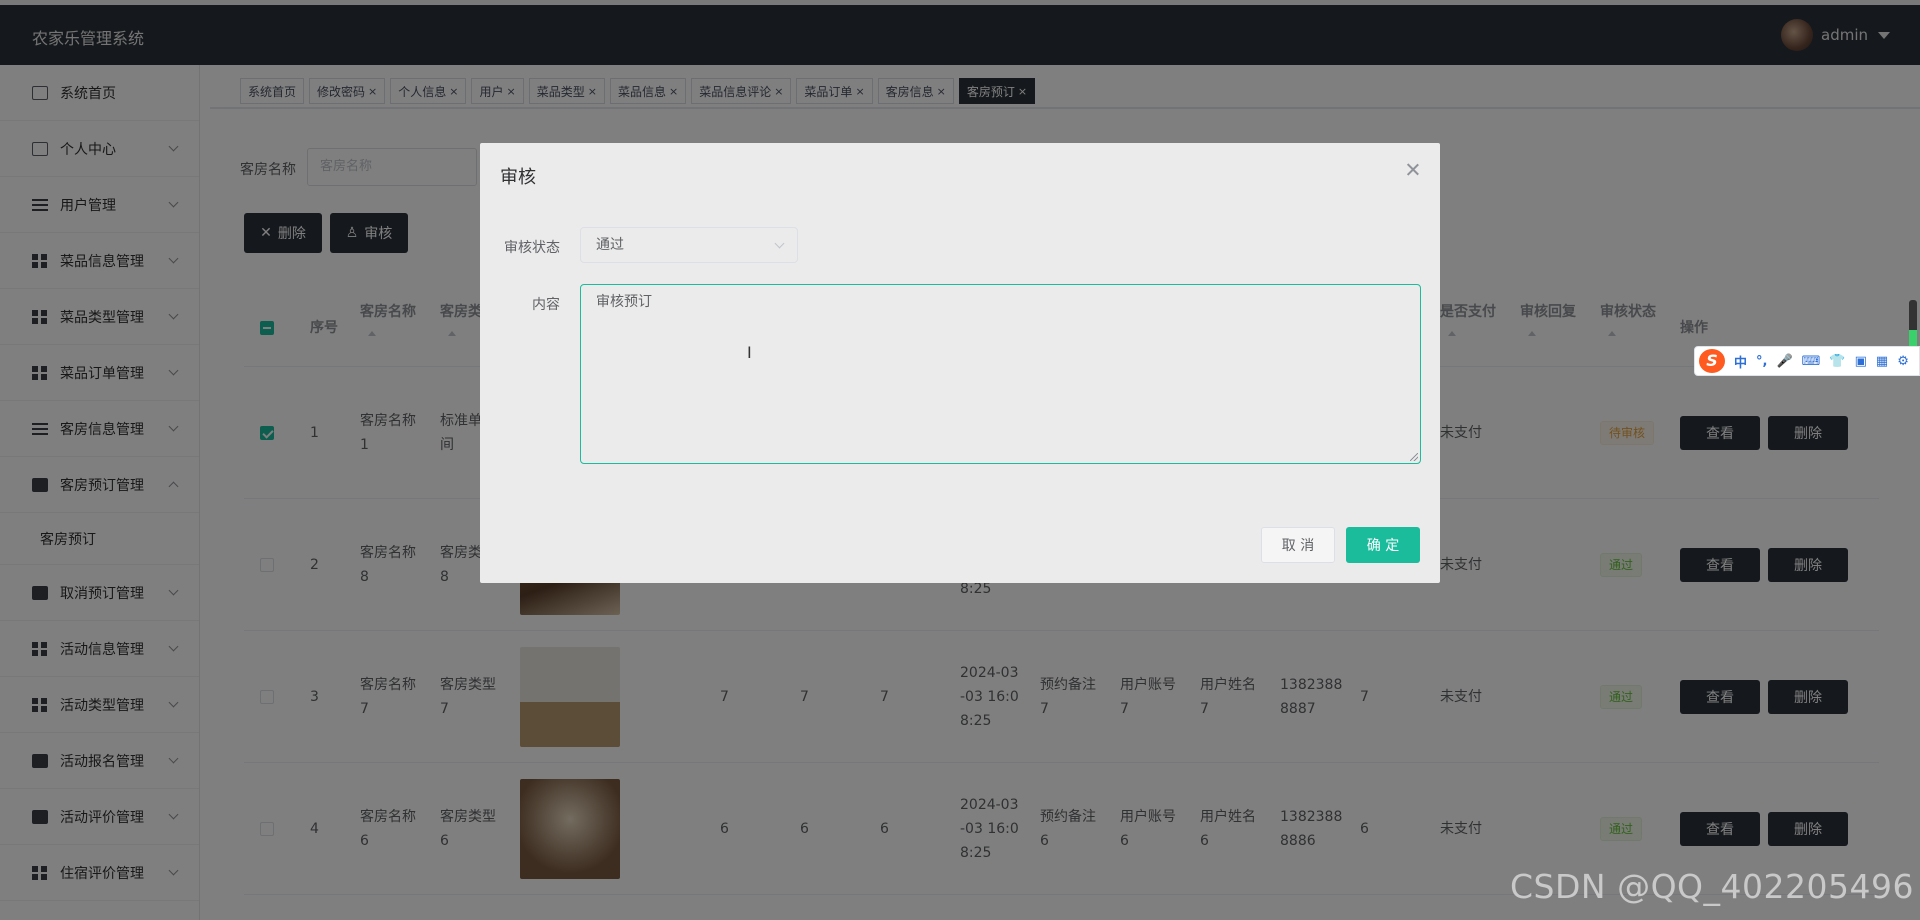  I want to click on confirm-button: 确 定, so click(1383, 545).